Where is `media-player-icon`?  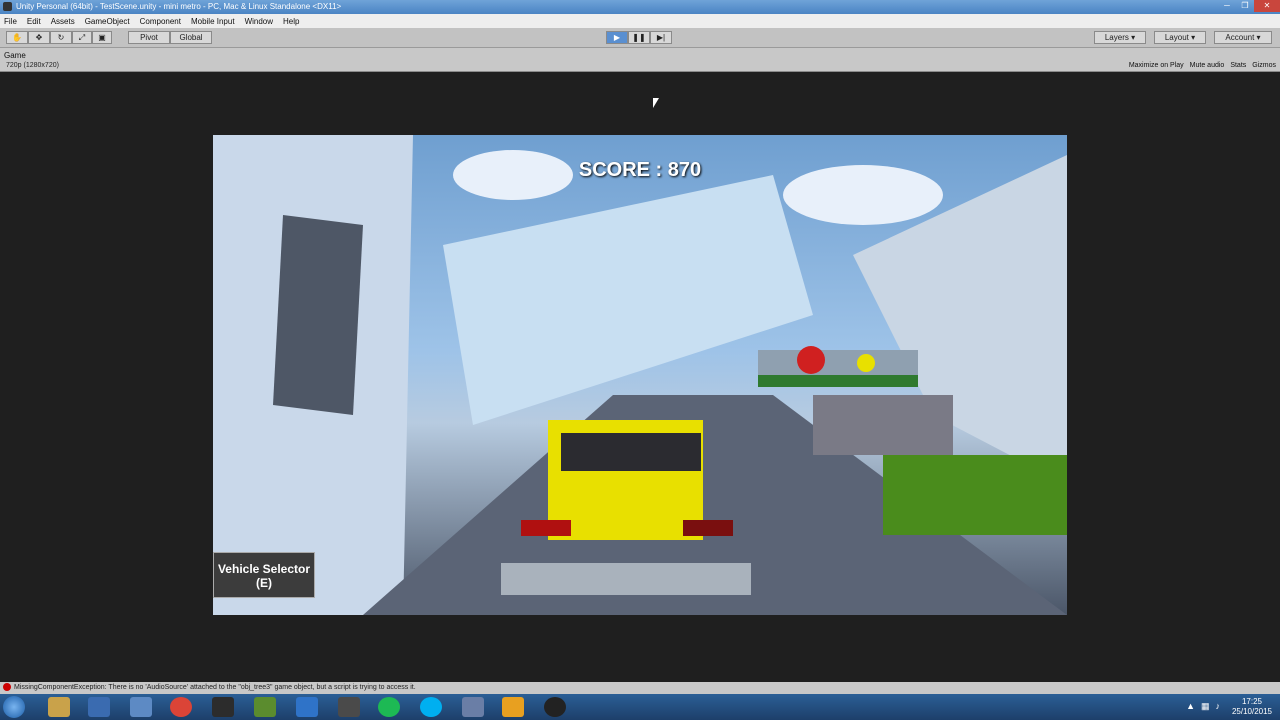 media-player-icon is located at coordinates (99, 707).